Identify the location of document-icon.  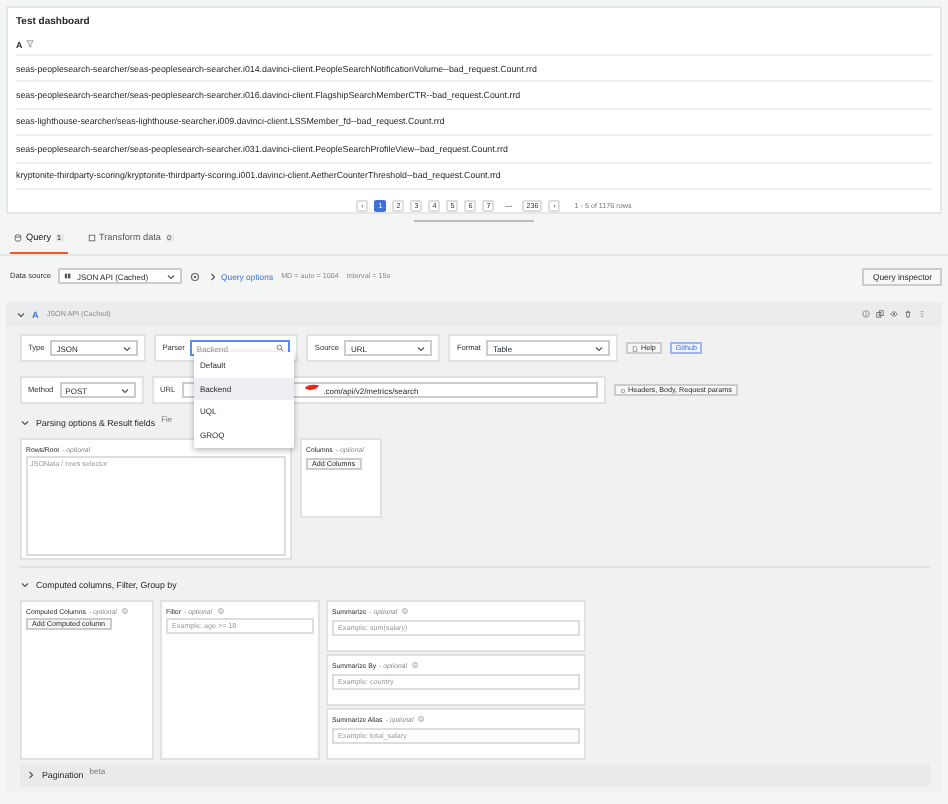
(635, 348).